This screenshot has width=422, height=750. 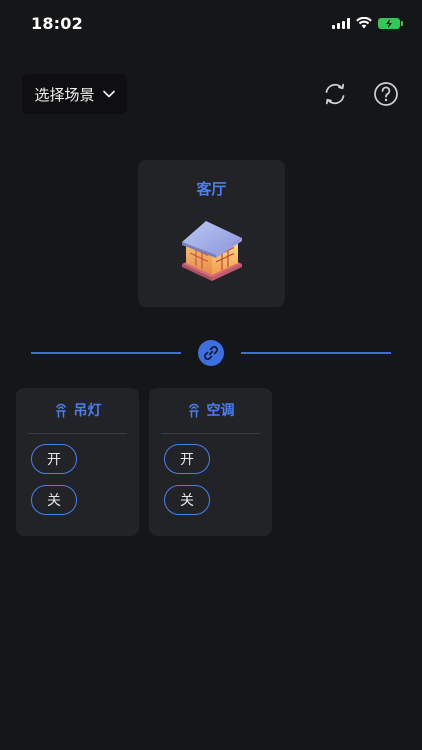 What do you see at coordinates (386, 94) in the screenshot?
I see `help-icon` at bounding box center [386, 94].